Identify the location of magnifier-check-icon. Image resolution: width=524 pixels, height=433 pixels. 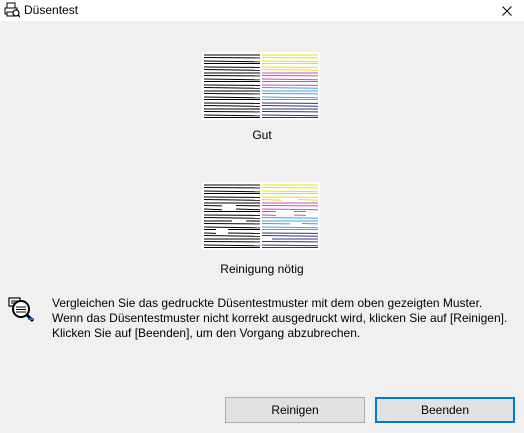
(21, 310).